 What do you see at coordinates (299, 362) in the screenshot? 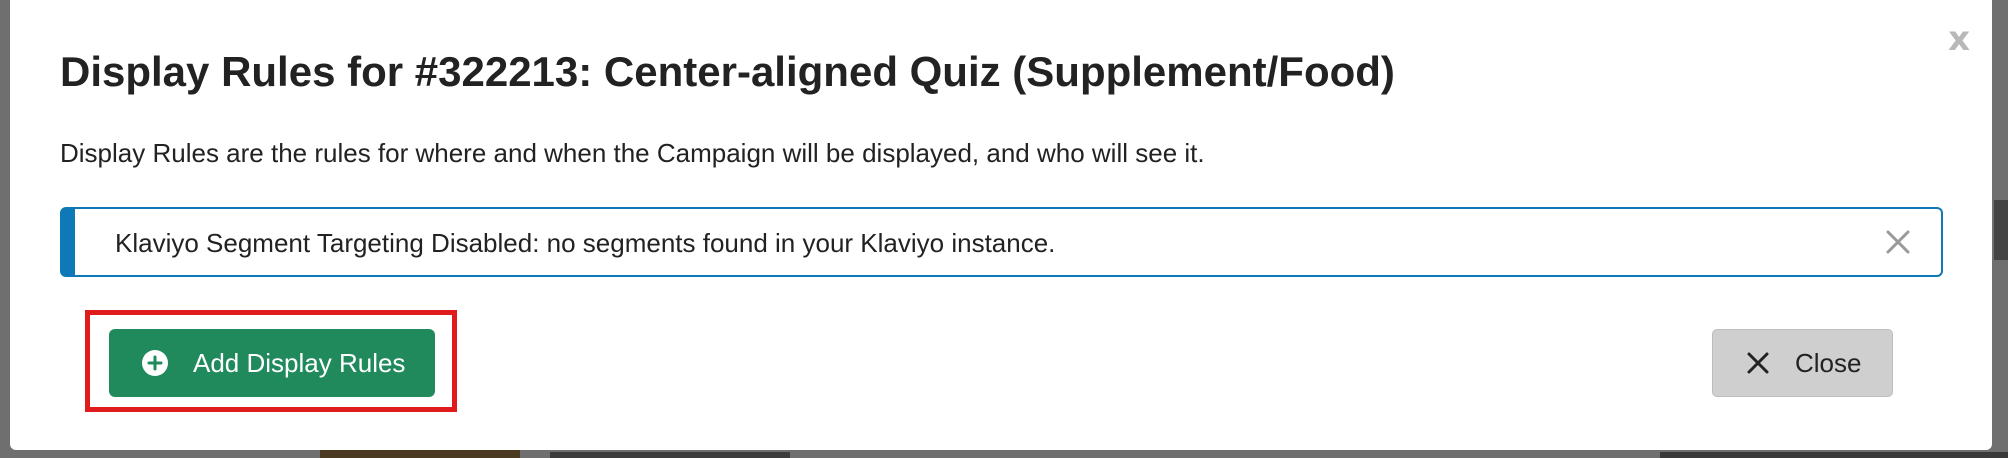
I see `add-display-rules-label: Add Display Rules` at bounding box center [299, 362].